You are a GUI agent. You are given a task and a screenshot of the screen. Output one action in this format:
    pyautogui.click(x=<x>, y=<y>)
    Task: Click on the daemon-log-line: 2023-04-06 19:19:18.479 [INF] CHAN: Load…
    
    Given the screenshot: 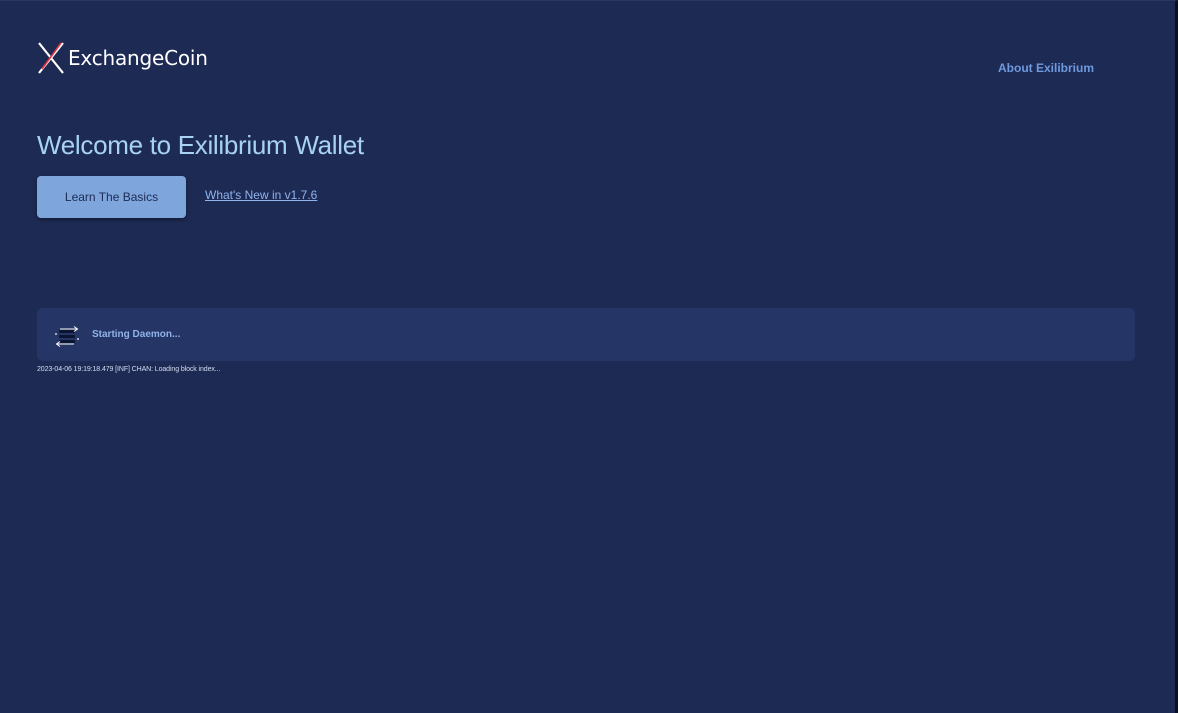 What is the action you would take?
    pyautogui.click(x=129, y=369)
    